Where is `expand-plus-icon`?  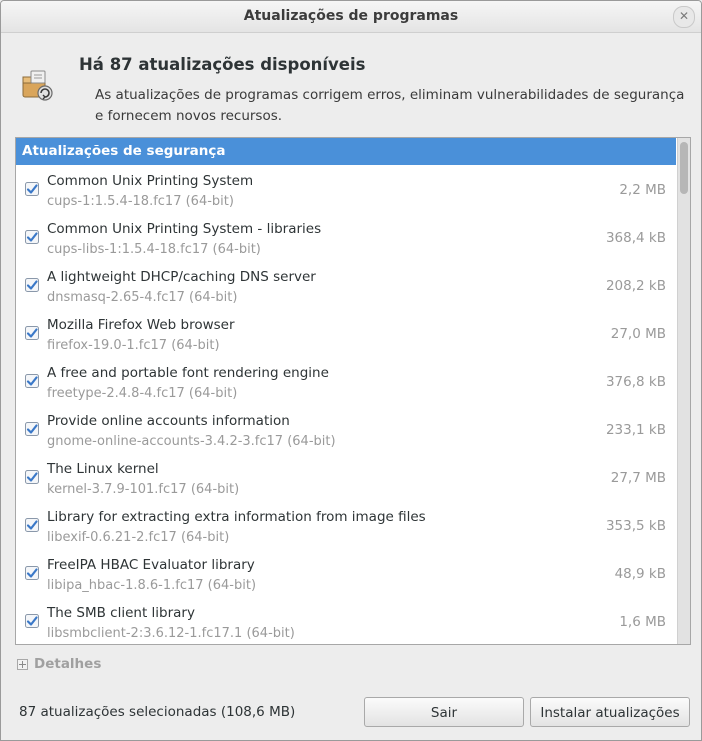
expand-plus-icon is located at coordinates (22, 664).